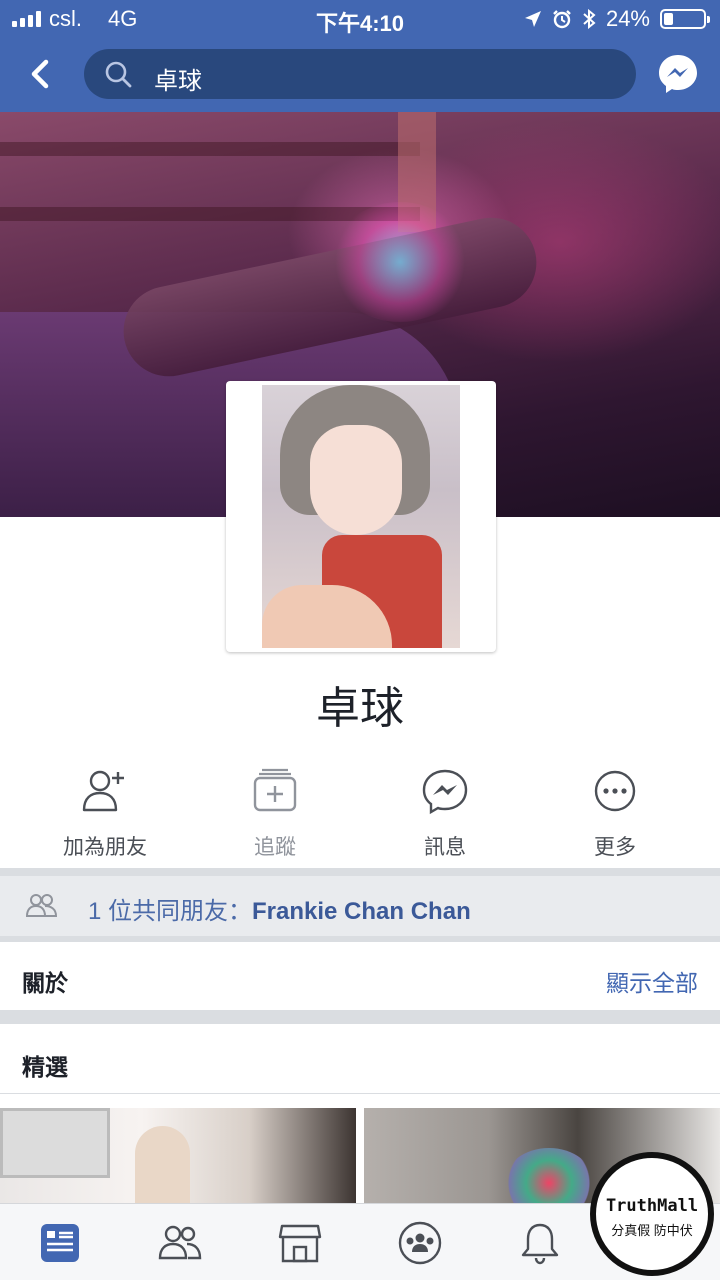 Image resolution: width=720 pixels, height=1280 pixels. Describe the element at coordinates (360, 976) in the screenshot. I see `about-section: 關於 顯示全部` at that location.